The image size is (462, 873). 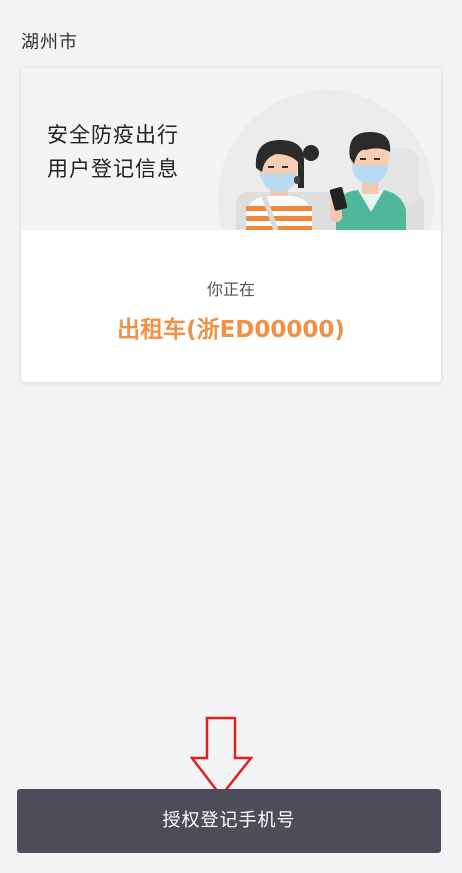 What do you see at coordinates (231, 330) in the screenshot?
I see `vehicle-plate: 出租车(浙ED00000)` at bounding box center [231, 330].